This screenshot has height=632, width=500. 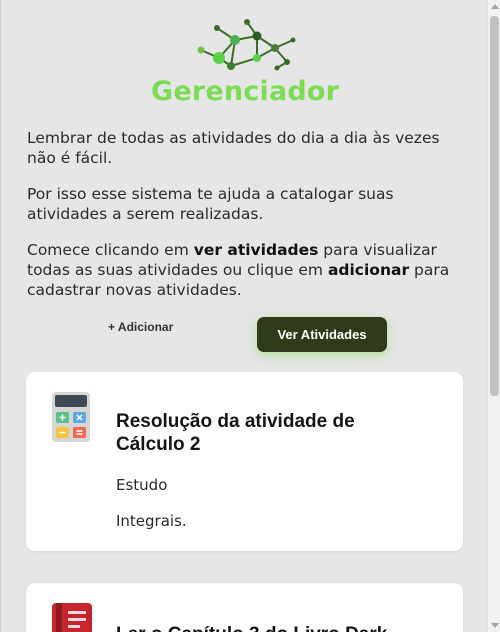 What do you see at coordinates (71, 417) in the screenshot?
I see `calculator-icon` at bounding box center [71, 417].